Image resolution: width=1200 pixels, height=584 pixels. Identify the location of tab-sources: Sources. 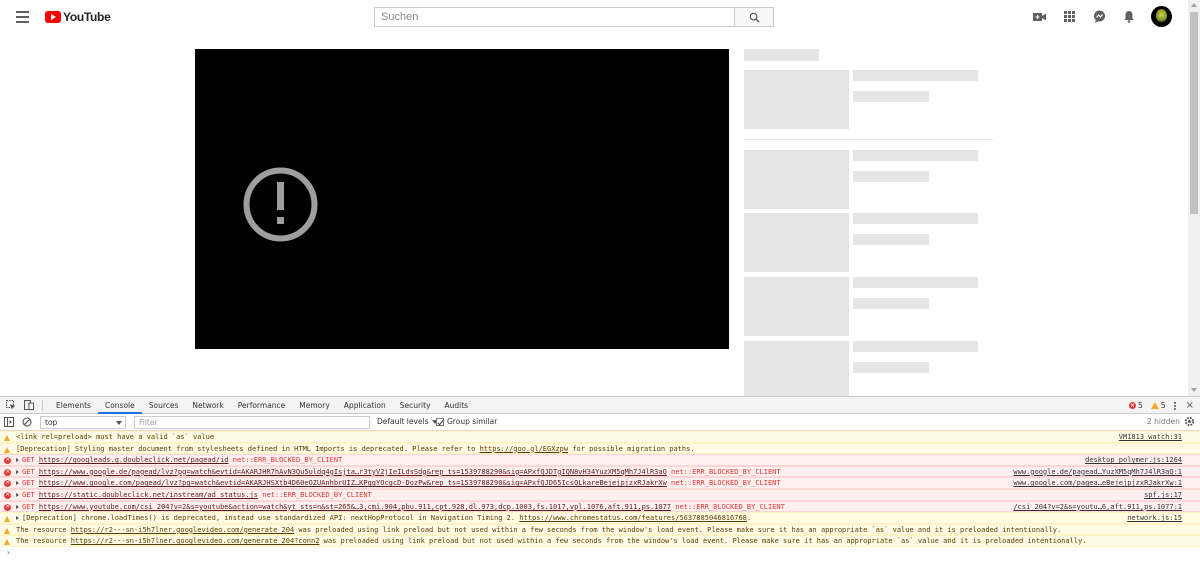
(164, 405).